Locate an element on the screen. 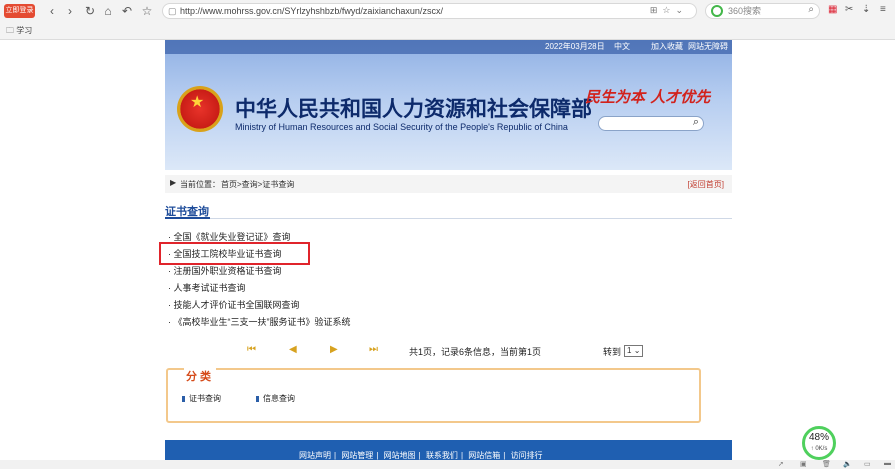 The height and width of the screenshot is (469, 895). network-speed-widget: 48% ↑ 0K/s is located at coordinates (819, 443).